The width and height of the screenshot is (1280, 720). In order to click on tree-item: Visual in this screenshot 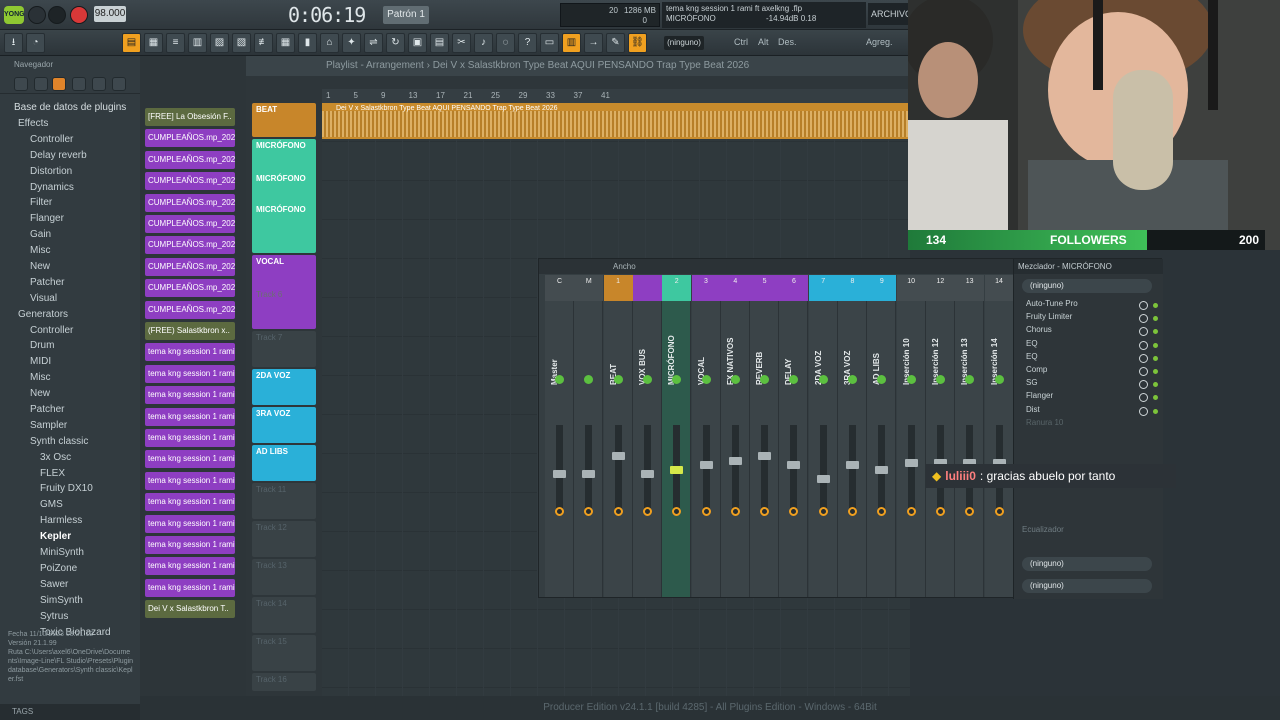, I will do `click(70, 299)`.